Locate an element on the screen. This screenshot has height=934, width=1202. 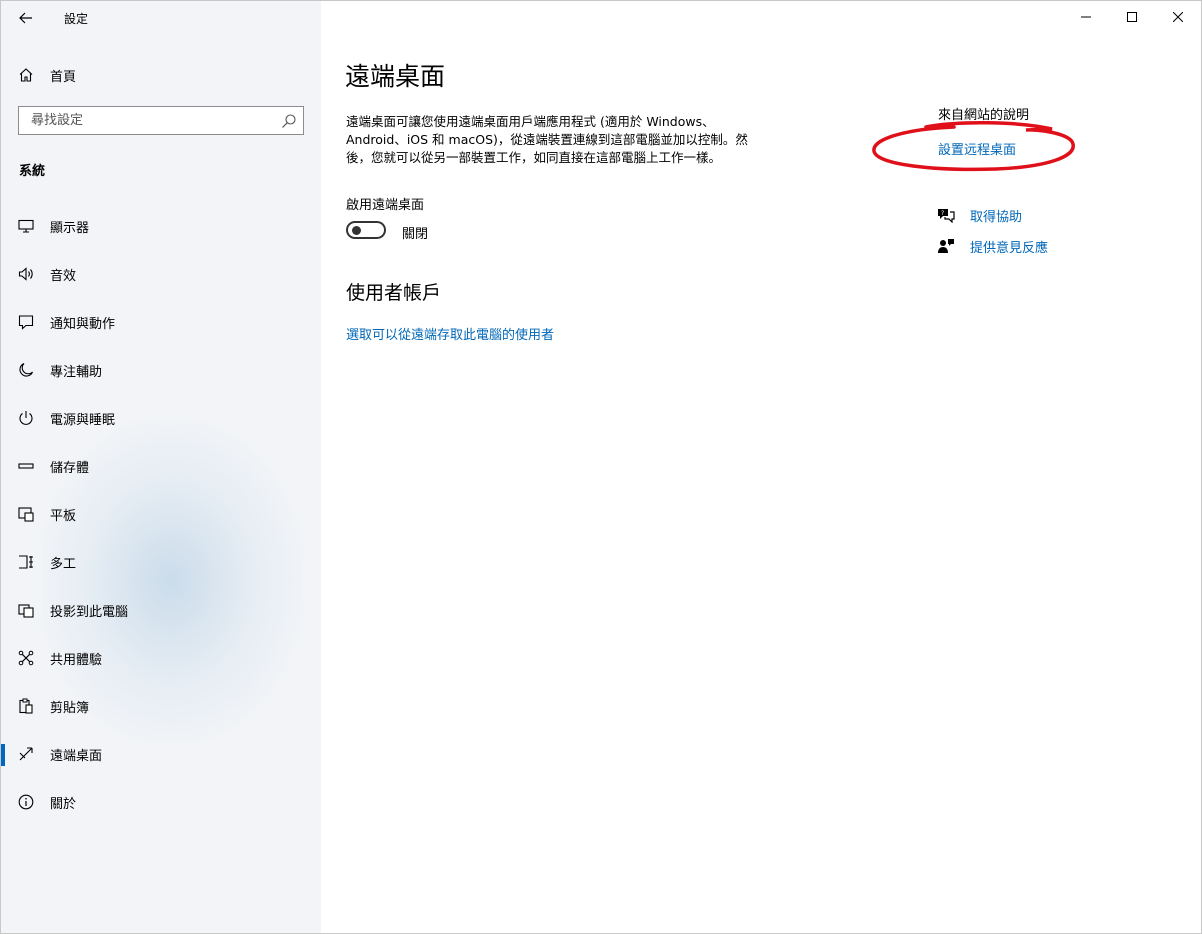
sidebar-item-label: 投影到此電腦 is located at coordinates (89, 612).